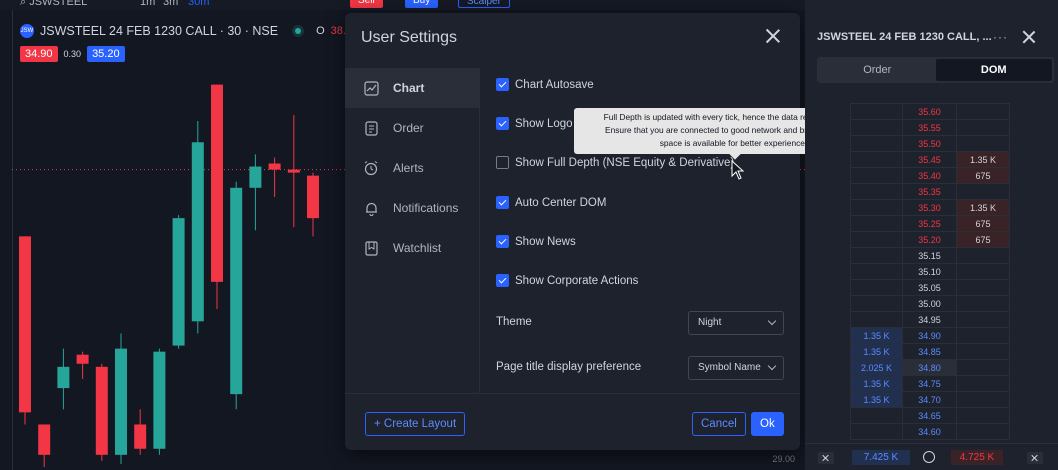 This screenshot has width=1058, height=470. Describe the element at coordinates (930, 256) in the screenshot. I see `ladder-row: 35.15` at that location.